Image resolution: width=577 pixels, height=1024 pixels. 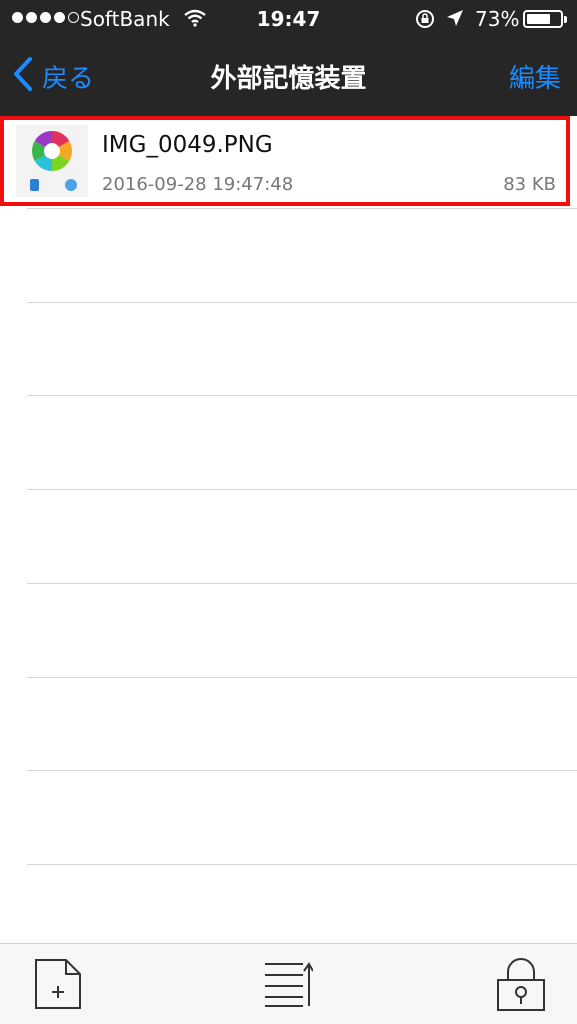 What do you see at coordinates (52, 161) in the screenshot?
I see `image-thumbnail-icon` at bounding box center [52, 161].